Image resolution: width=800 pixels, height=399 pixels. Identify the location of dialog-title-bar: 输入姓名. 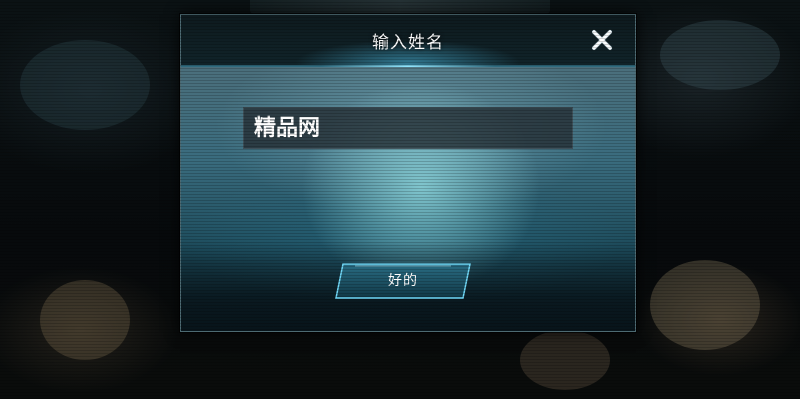
(408, 41).